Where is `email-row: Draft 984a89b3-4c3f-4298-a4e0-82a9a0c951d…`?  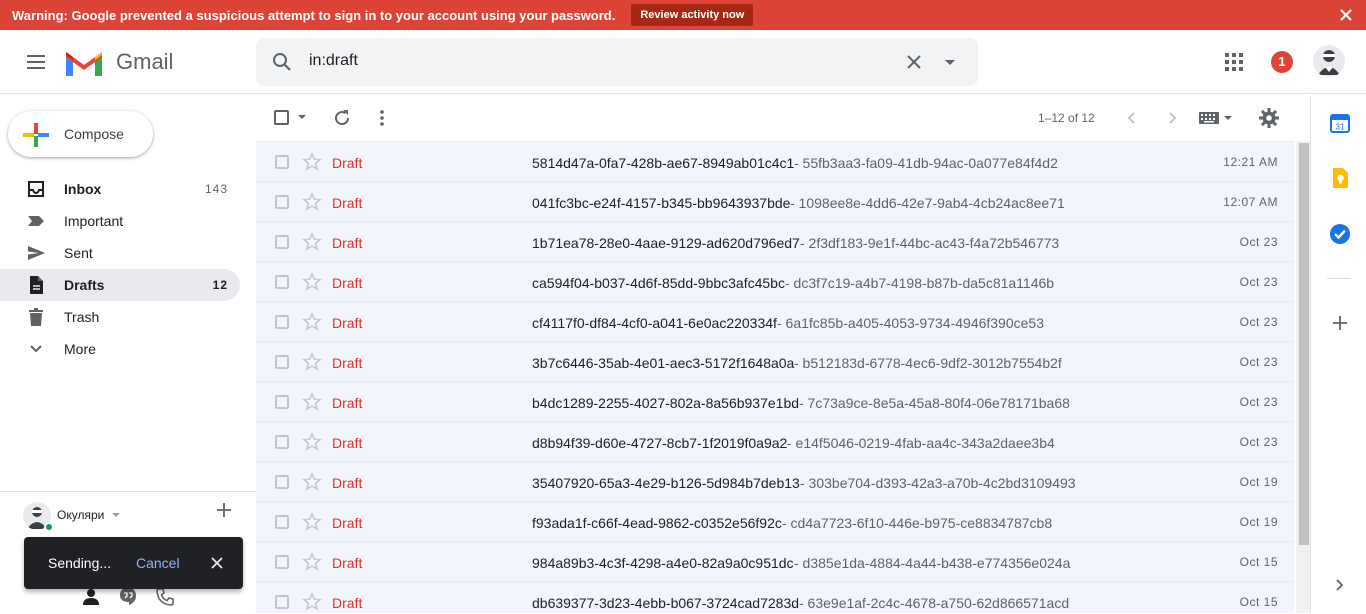 email-row: Draft 984a89b3-4c3f-4298-a4e0-82a9a0c951d… is located at coordinates (775, 561).